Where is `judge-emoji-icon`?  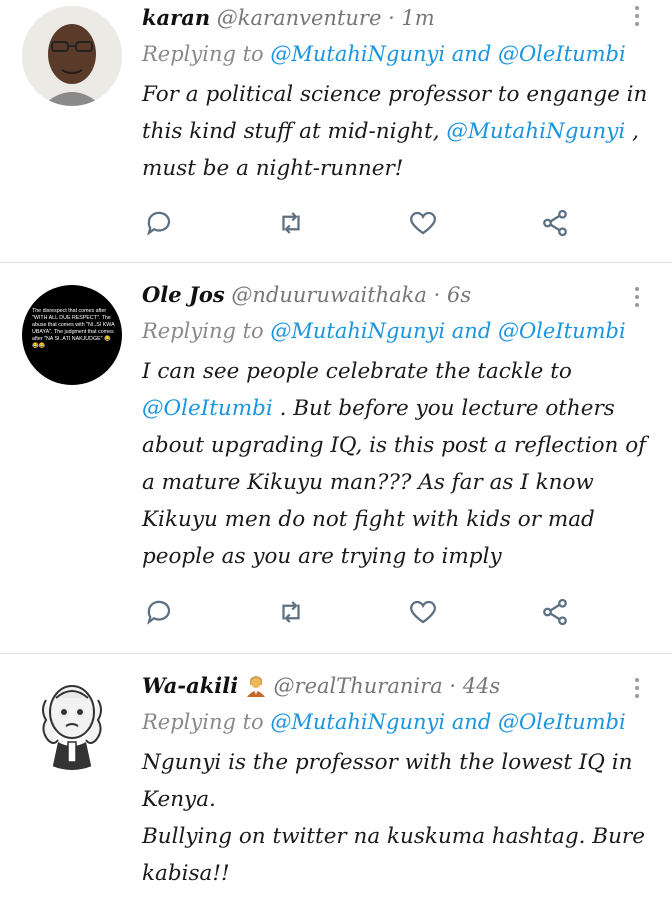 judge-emoji-icon is located at coordinates (256, 685).